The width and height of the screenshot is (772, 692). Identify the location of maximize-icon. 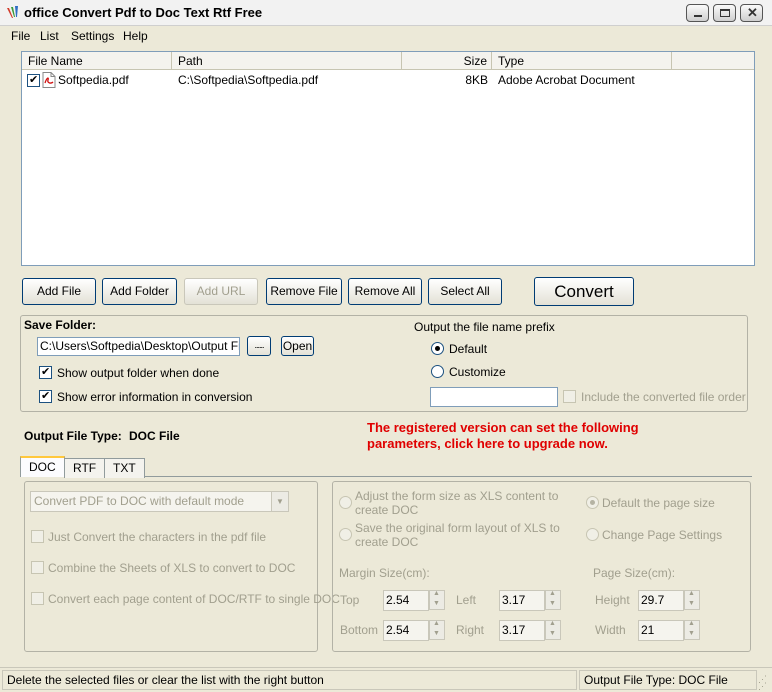
(725, 13).